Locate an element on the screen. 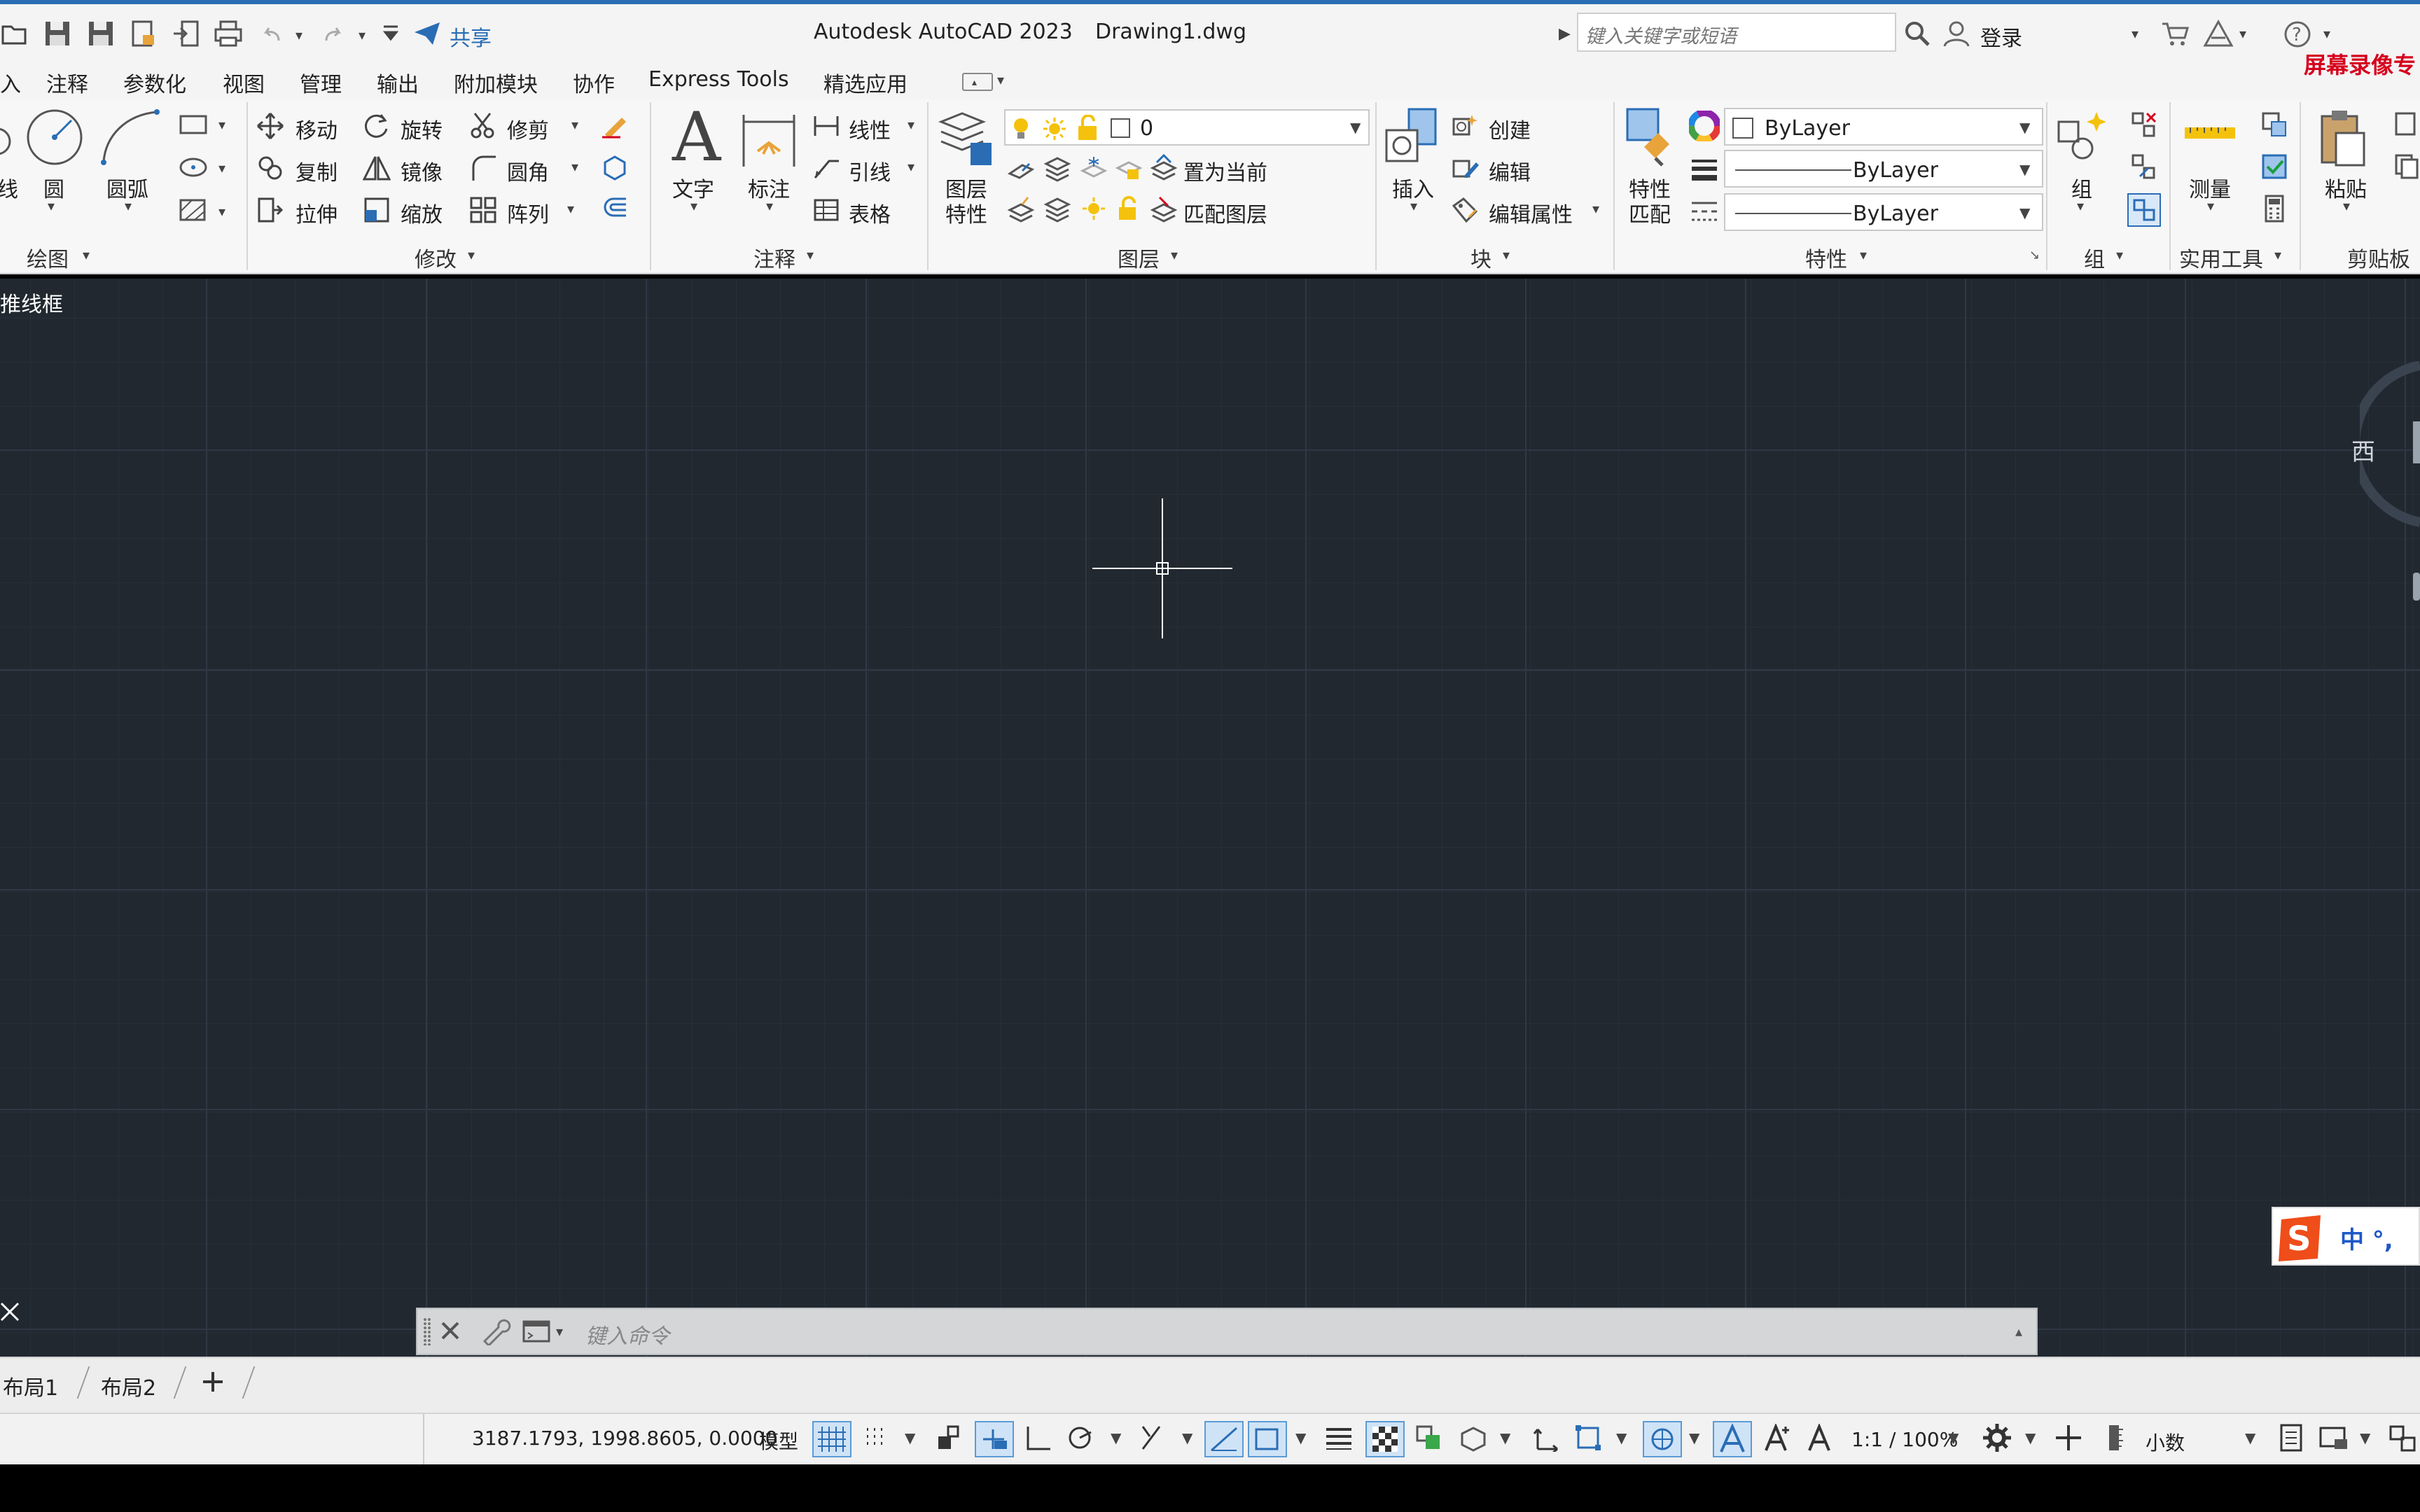 The width and height of the screenshot is (2420, 1512). 3d-snap-dropdown-icon: ▼ is located at coordinates (1505, 1437).